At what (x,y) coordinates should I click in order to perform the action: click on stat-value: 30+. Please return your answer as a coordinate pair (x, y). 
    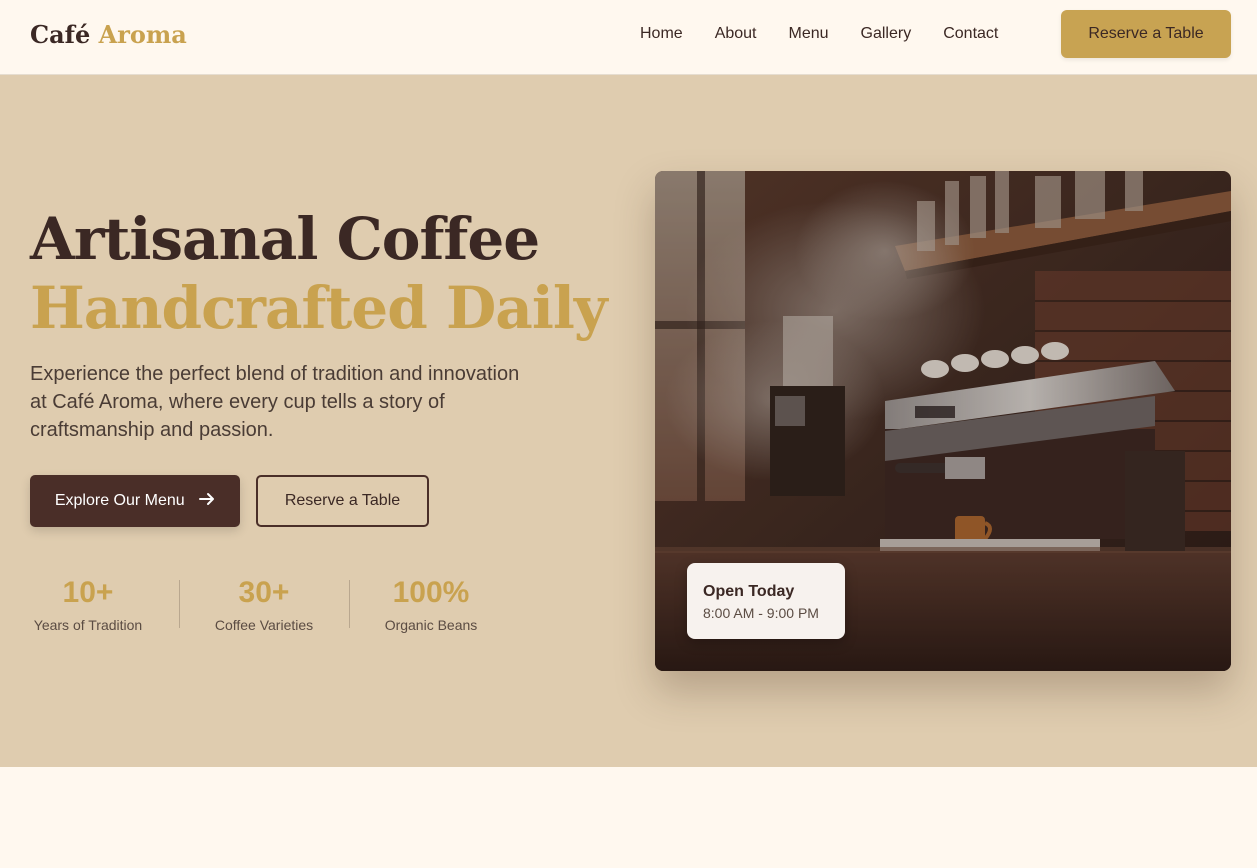
    Looking at the image, I should click on (264, 592).